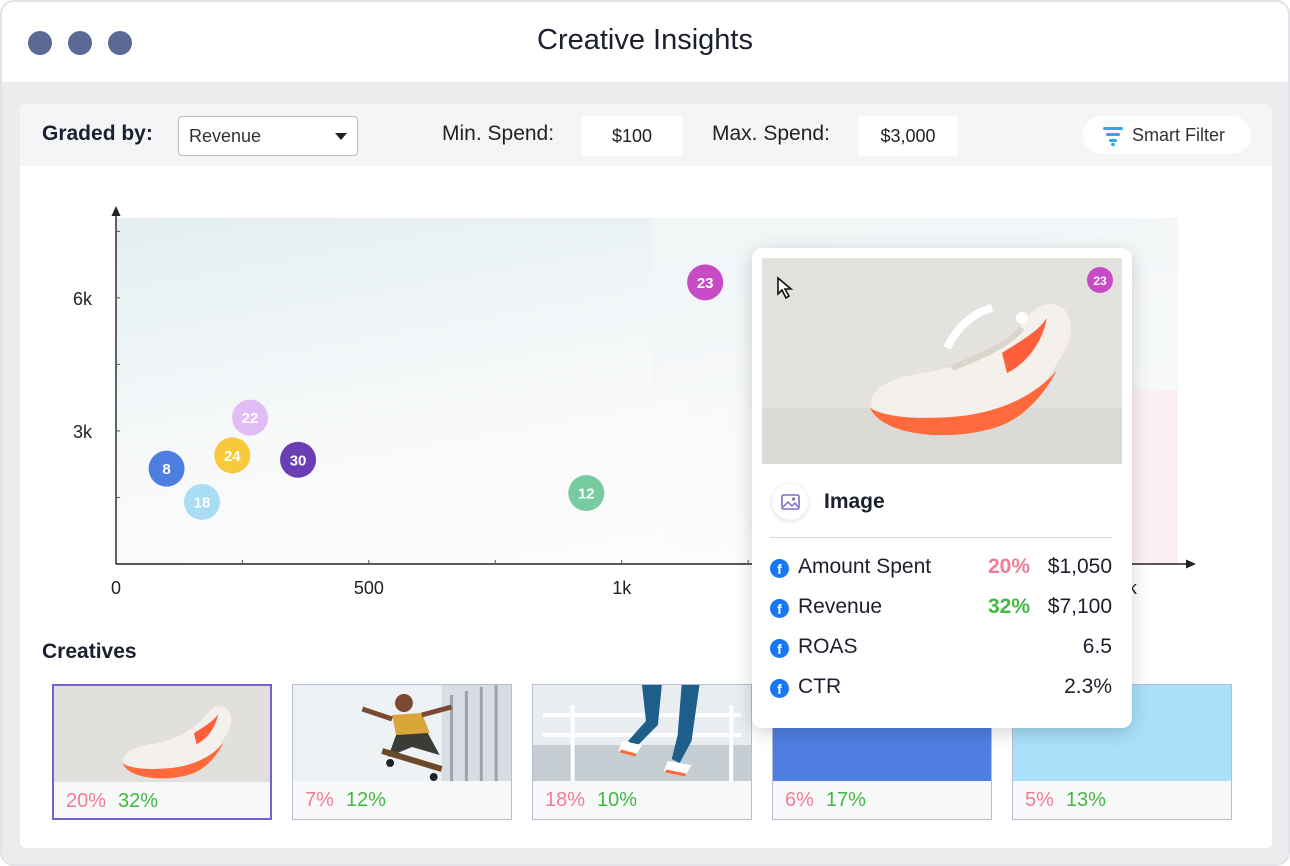 This screenshot has width=1290, height=866. Describe the element at coordinates (365, 800) in the screenshot. I see `revenue-percent: 12%` at that location.